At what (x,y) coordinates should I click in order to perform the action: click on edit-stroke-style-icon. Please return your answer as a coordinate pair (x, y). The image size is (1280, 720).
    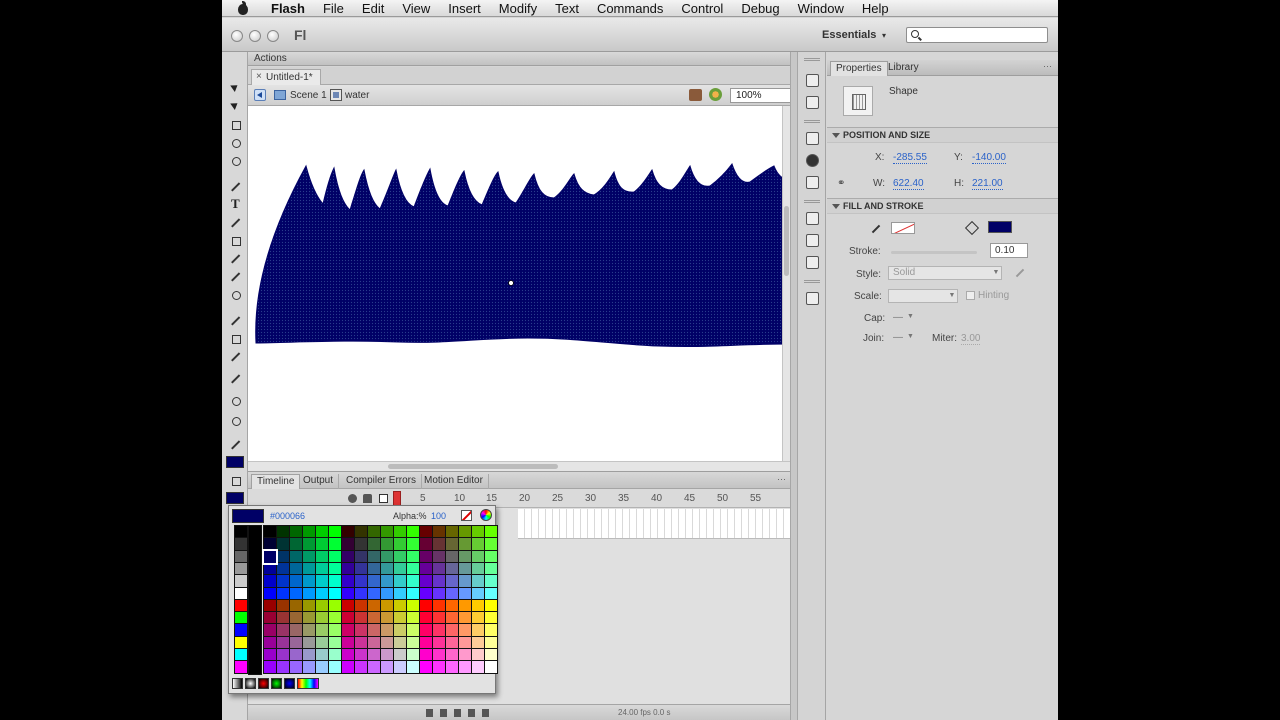
    Looking at the image, I should click on (1020, 273).